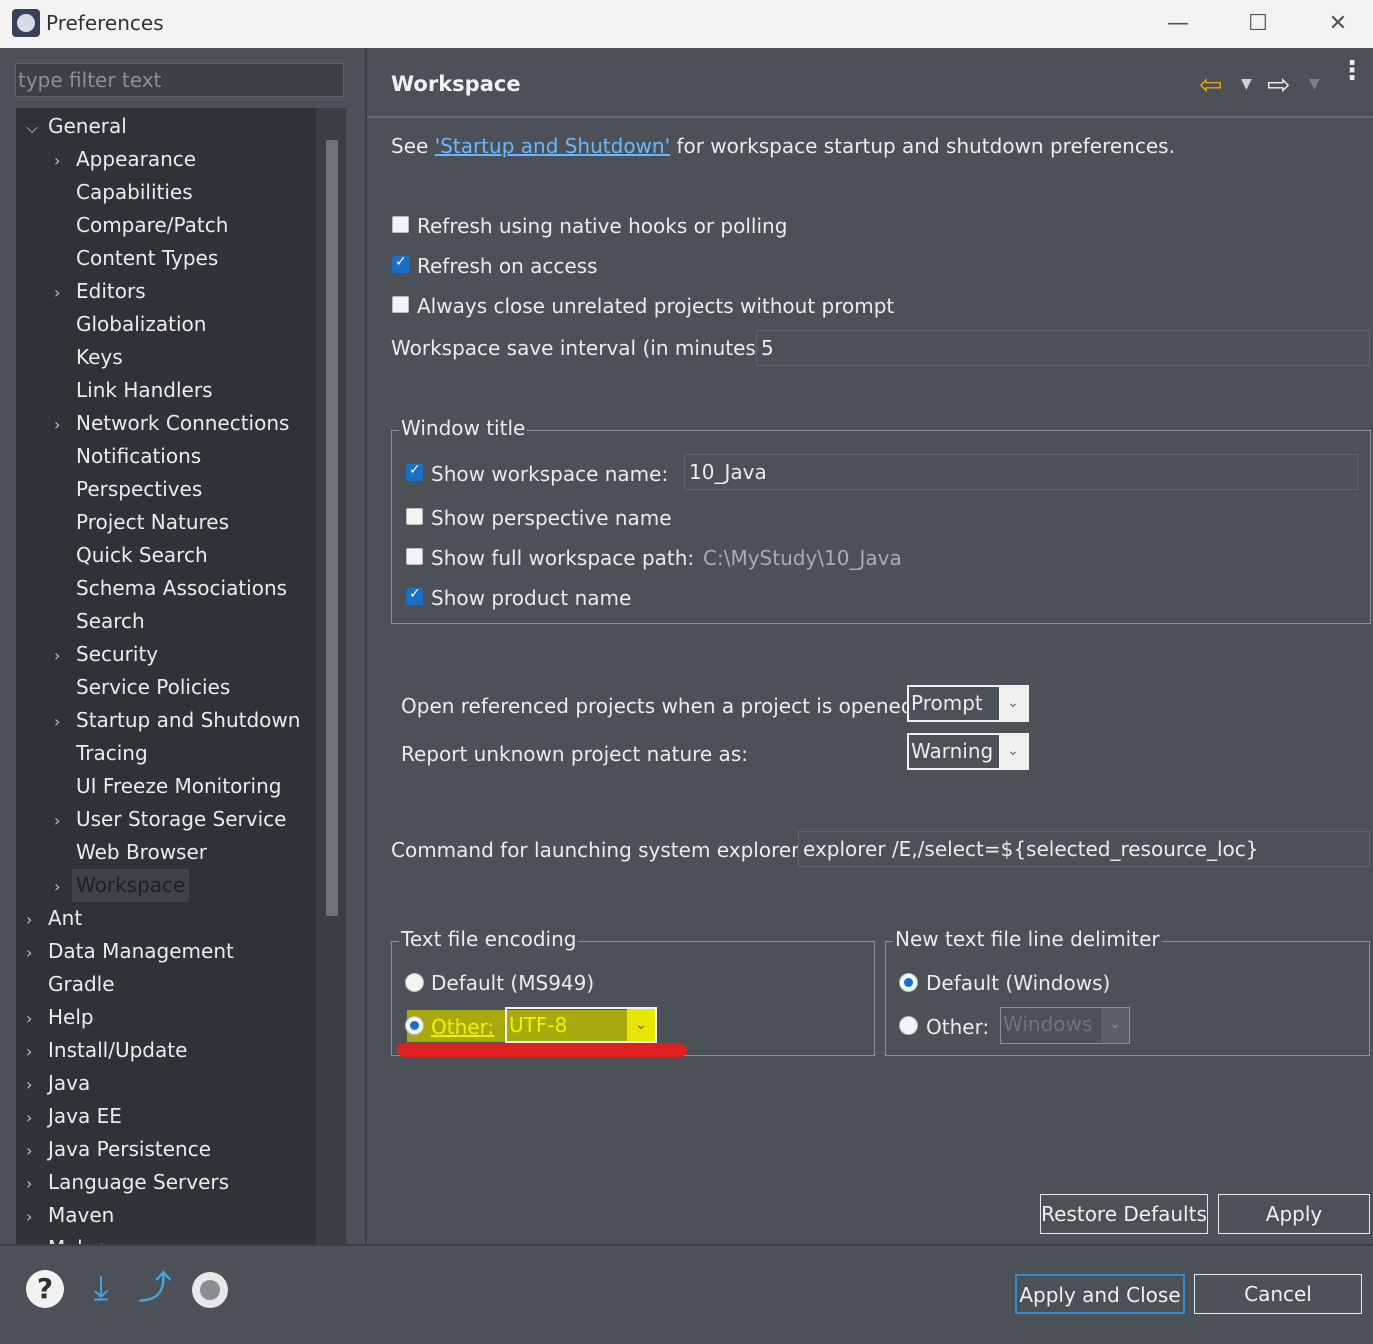 Image resolution: width=1373 pixels, height=1344 pixels. What do you see at coordinates (552, 146) in the screenshot?
I see `startup-shutdown-link: 'Startup and Shutdown'` at bounding box center [552, 146].